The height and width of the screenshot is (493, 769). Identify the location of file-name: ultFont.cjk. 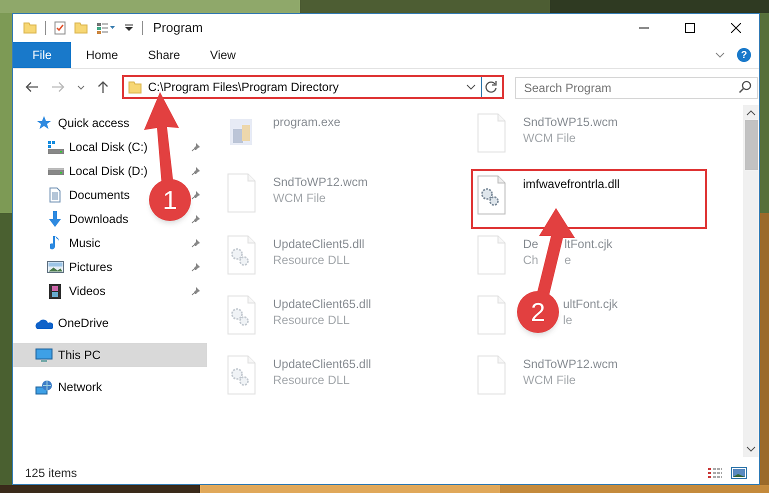
(590, 304).